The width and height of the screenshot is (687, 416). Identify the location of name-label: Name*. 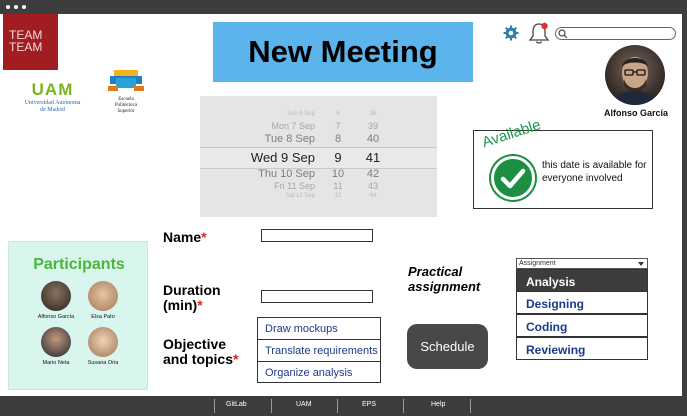
(185, 237).